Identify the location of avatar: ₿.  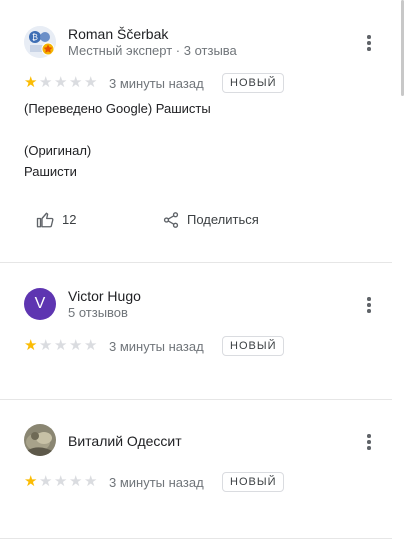
(40, 42).